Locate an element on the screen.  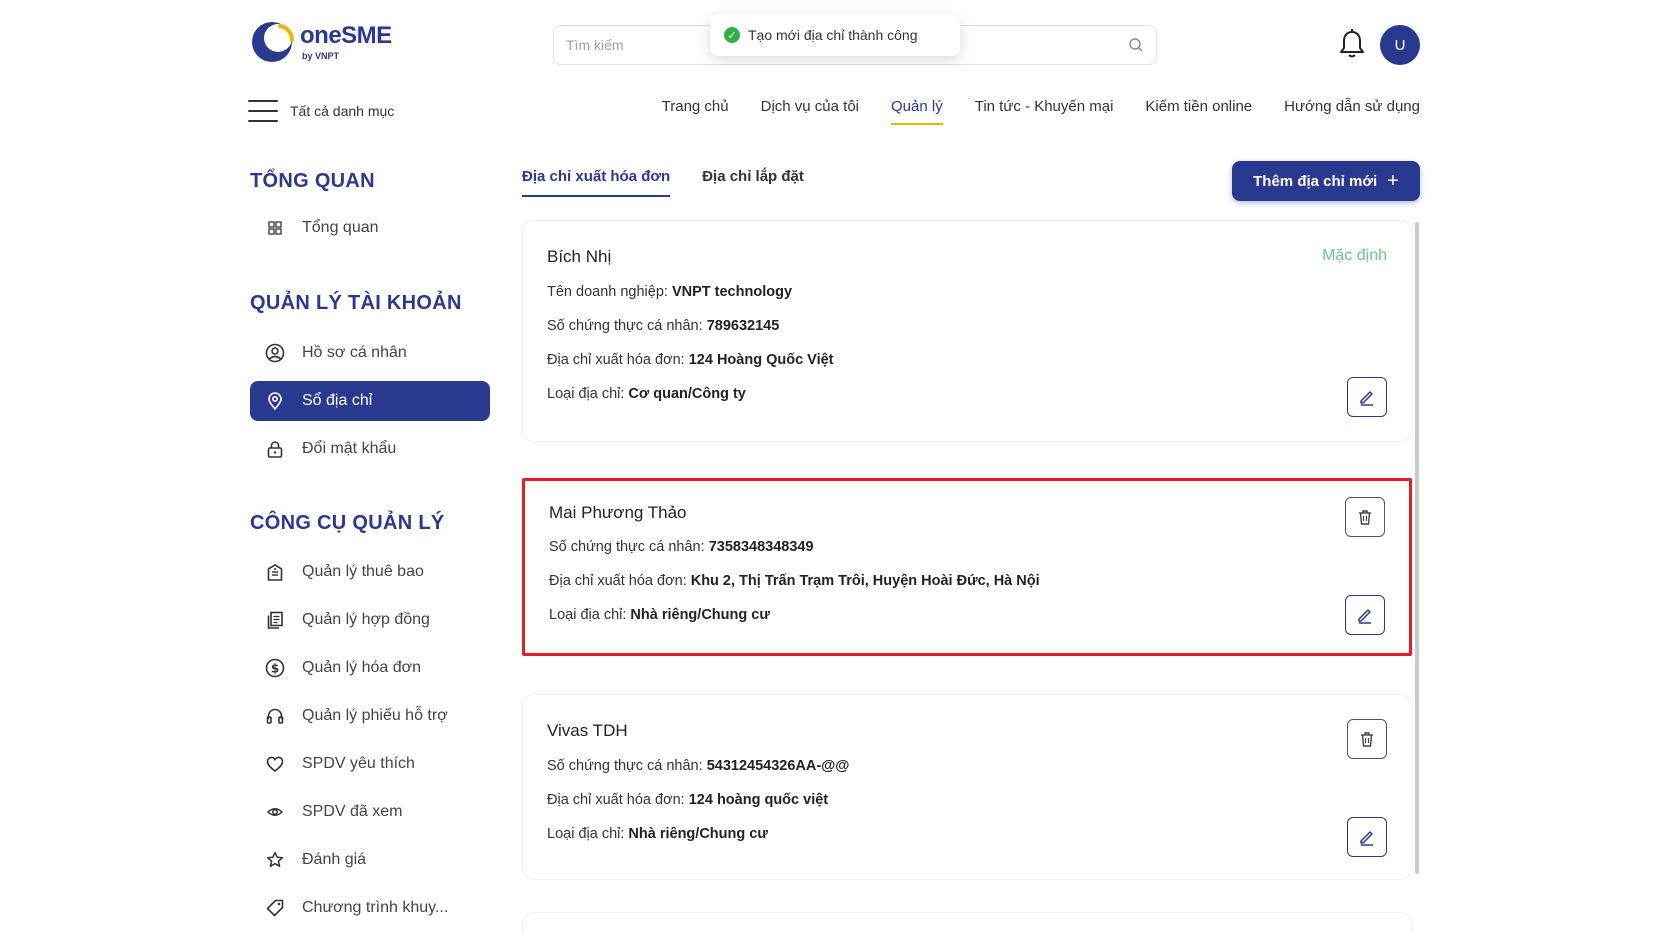
id-line: Số chứng thực cá nhân: 7358348348349 is located at coordinates (681, 547).